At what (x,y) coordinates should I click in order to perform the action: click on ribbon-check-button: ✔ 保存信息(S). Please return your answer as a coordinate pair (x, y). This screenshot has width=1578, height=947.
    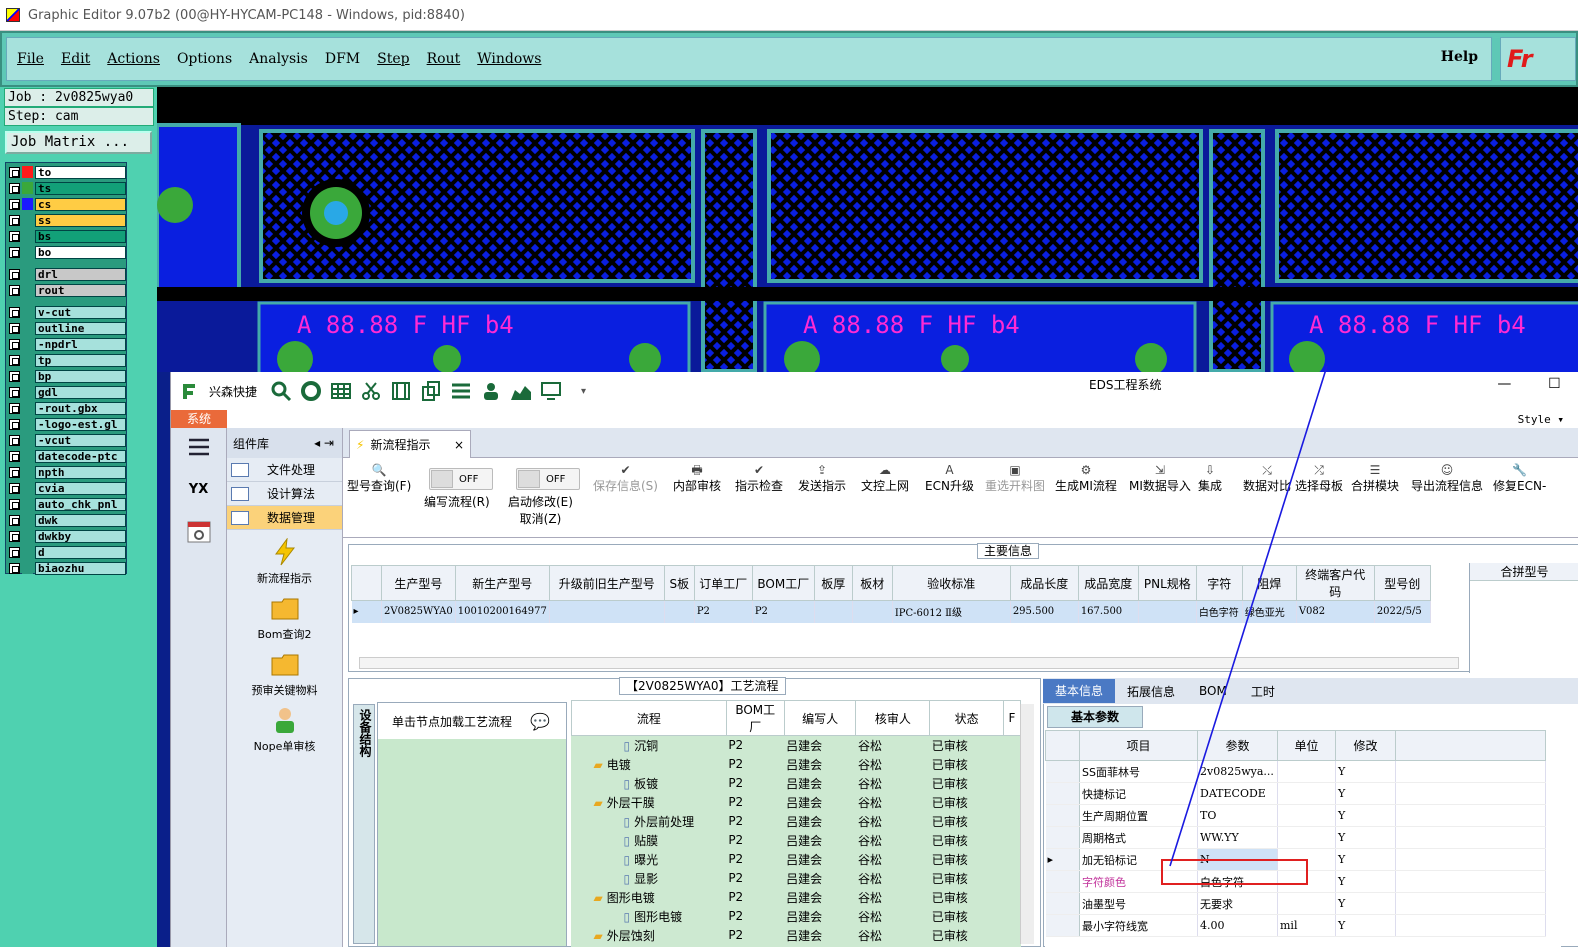
    Looking at the image, I should click on (625, 478).